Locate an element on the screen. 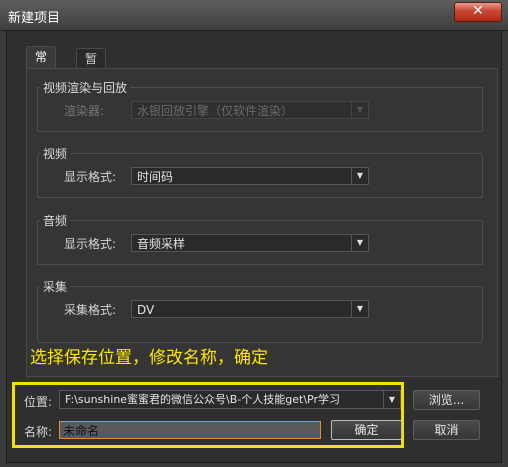  video-group: 视频 显示格式: 时间码 ▼ is located at coordinates (260, 171).